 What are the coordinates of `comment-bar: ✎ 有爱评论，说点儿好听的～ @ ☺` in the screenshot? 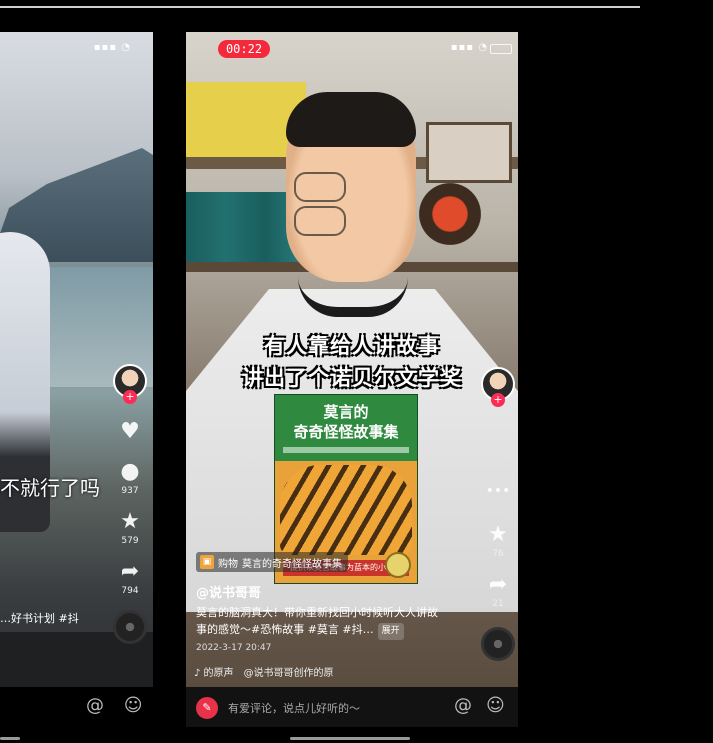 It's located at (352, 707).